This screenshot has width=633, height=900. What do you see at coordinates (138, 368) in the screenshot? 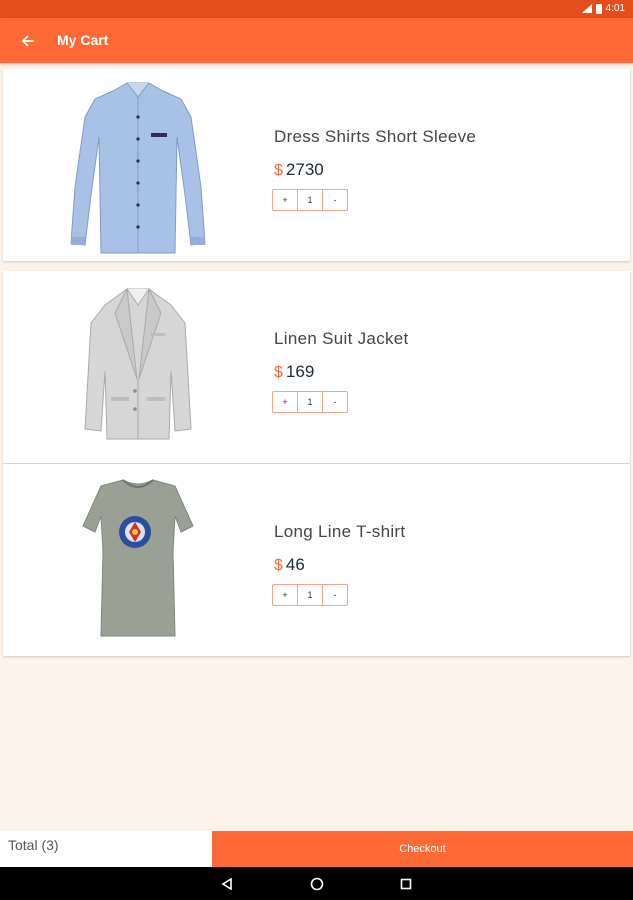
I see `grey-suit-jacket-image` at bounding box center [138, 368].